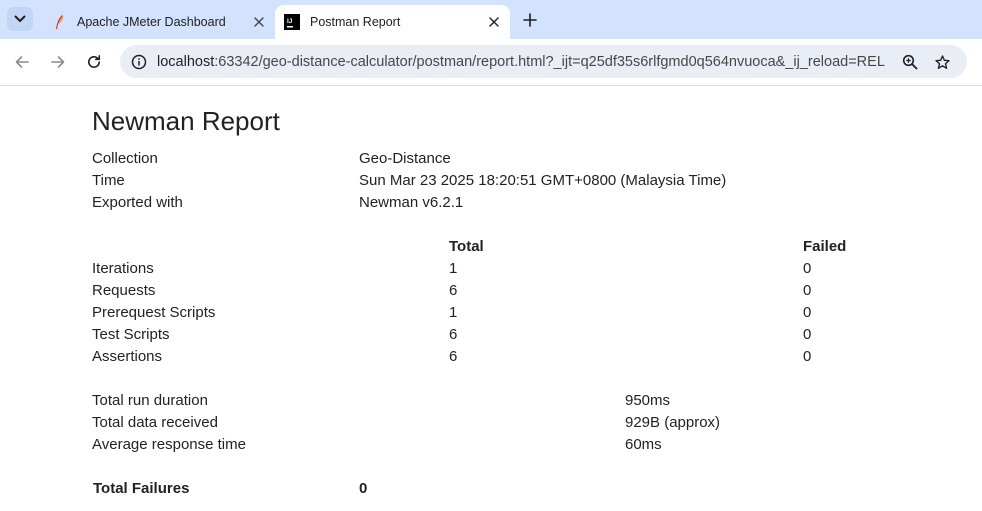 Image resolution: width=982 pixels, height=511 pixels. What do you see at coordinates (411, 202) in the screenshot?
I see `info-value: Newman v6.2.1` at bounding box center [411, 202].